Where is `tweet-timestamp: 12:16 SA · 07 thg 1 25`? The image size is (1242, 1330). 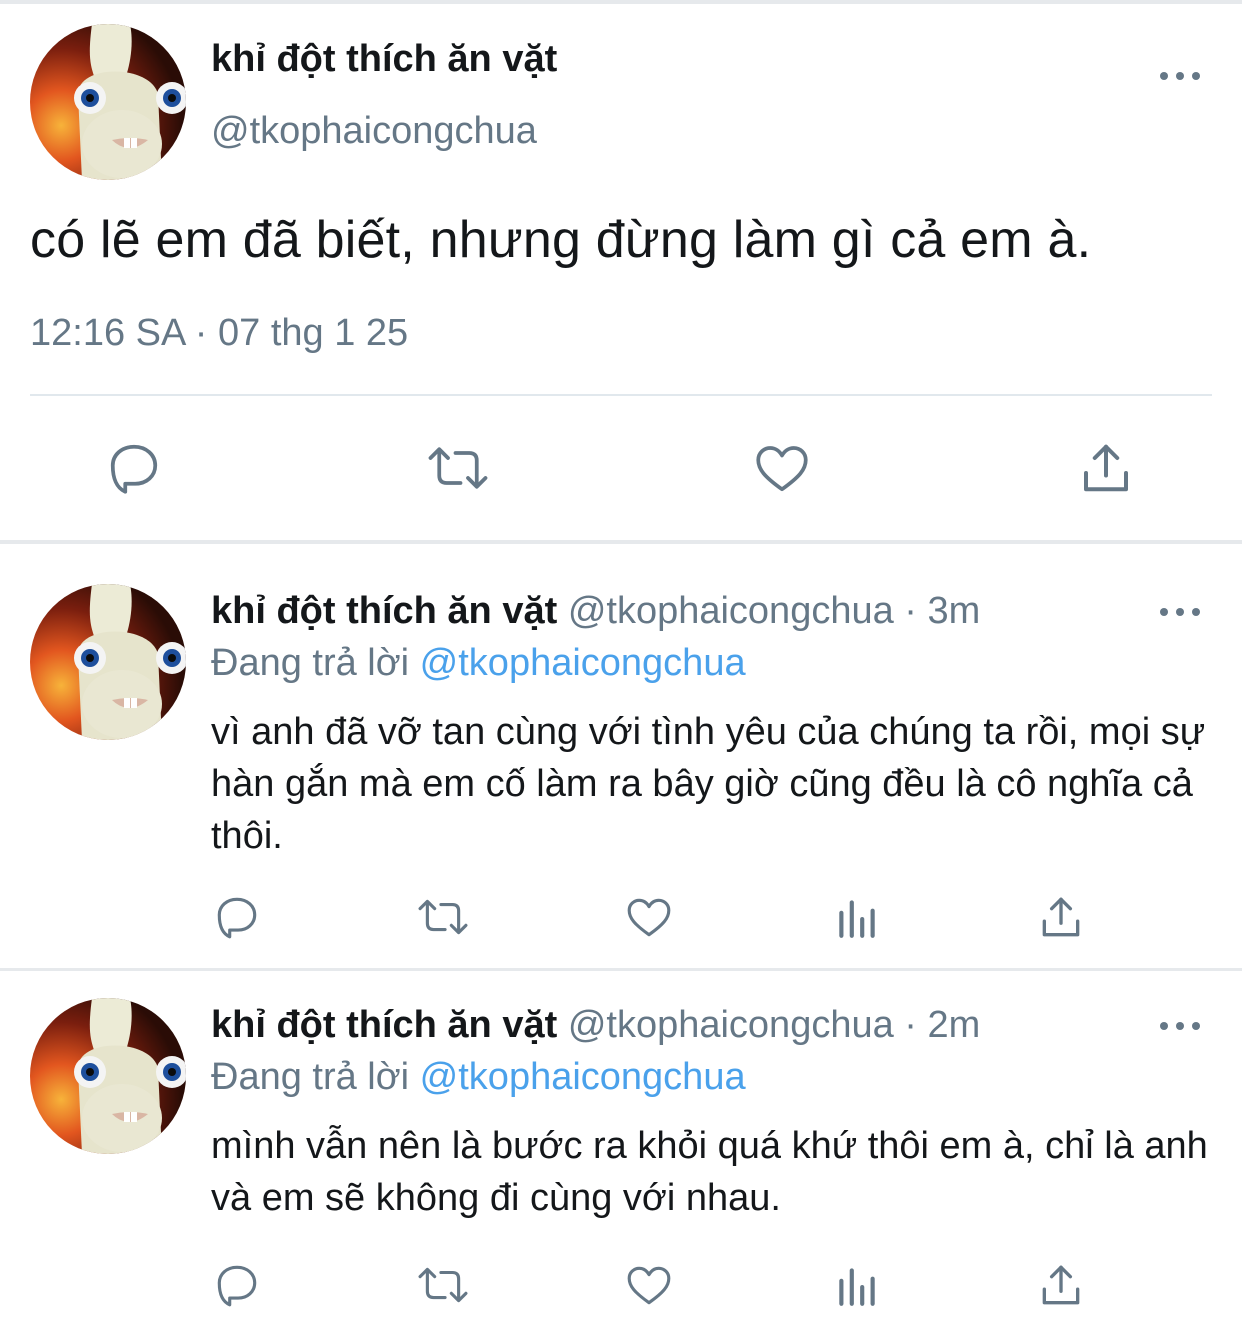 tweet-timestamp: 12:16 SA · 07 thg 1 25 is located at coordinates (219, 333).